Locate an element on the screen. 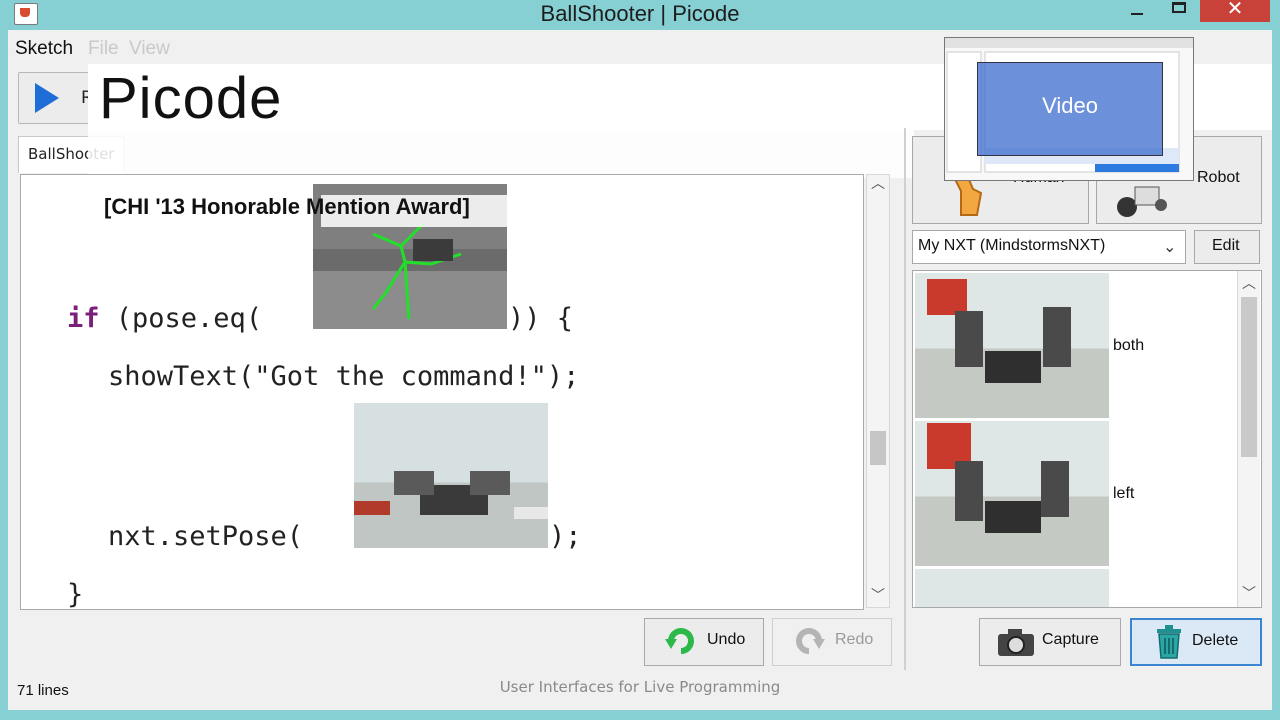 This screenshot has width=1280, height=720. redo-icon is located at coordinates (810, 641).